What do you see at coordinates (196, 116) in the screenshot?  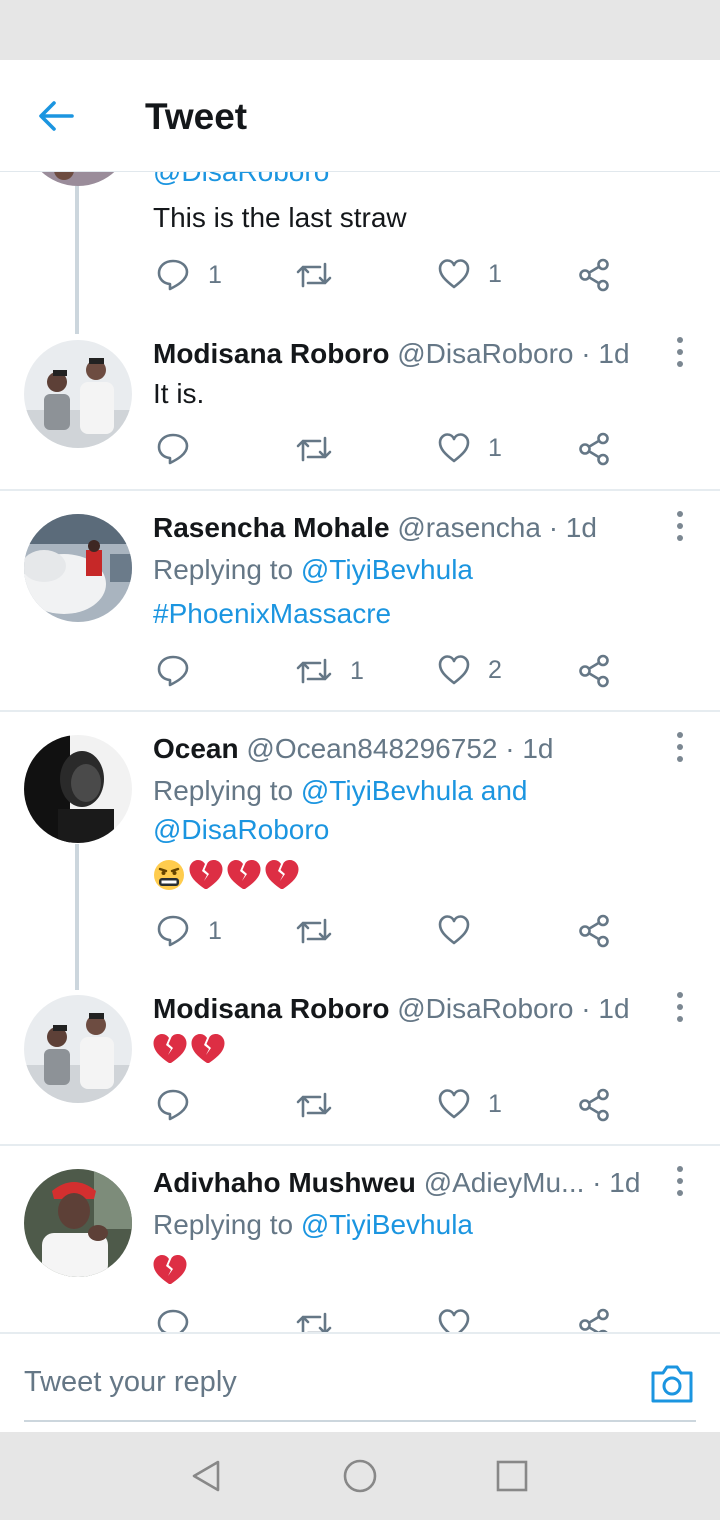 I see `page-title: Tweet` at bounding box center [196, 116].